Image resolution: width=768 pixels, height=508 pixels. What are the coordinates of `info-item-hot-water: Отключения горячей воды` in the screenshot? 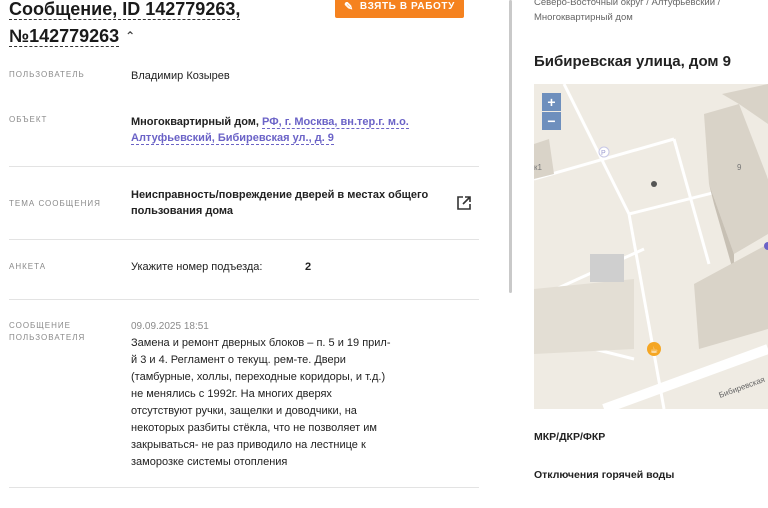 It's located at (604, 475).